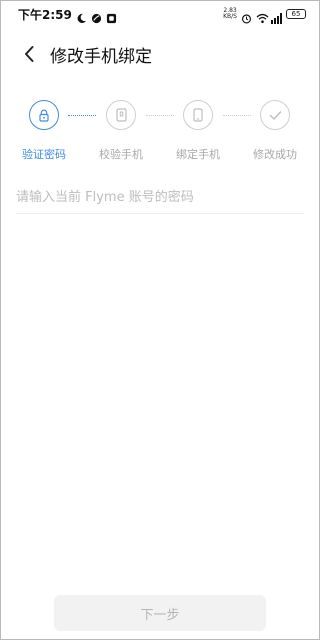 Image resolution: width=320 pixels, height=640 pixels. I want to click on step-2-circle, so click(121, 115).